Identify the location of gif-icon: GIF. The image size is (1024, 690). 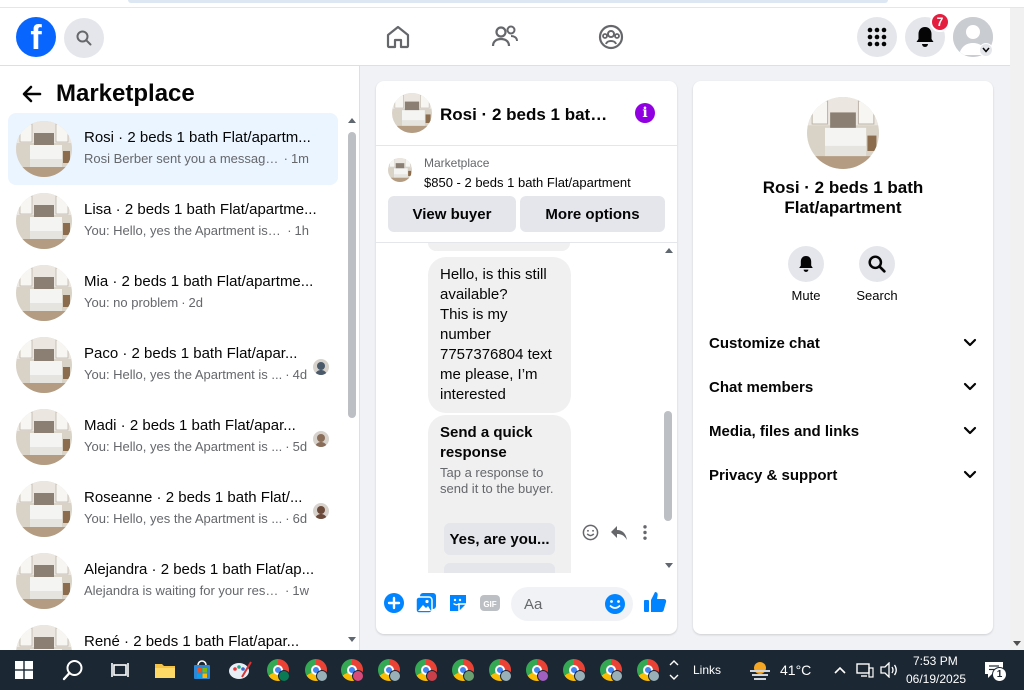
(490, 603).